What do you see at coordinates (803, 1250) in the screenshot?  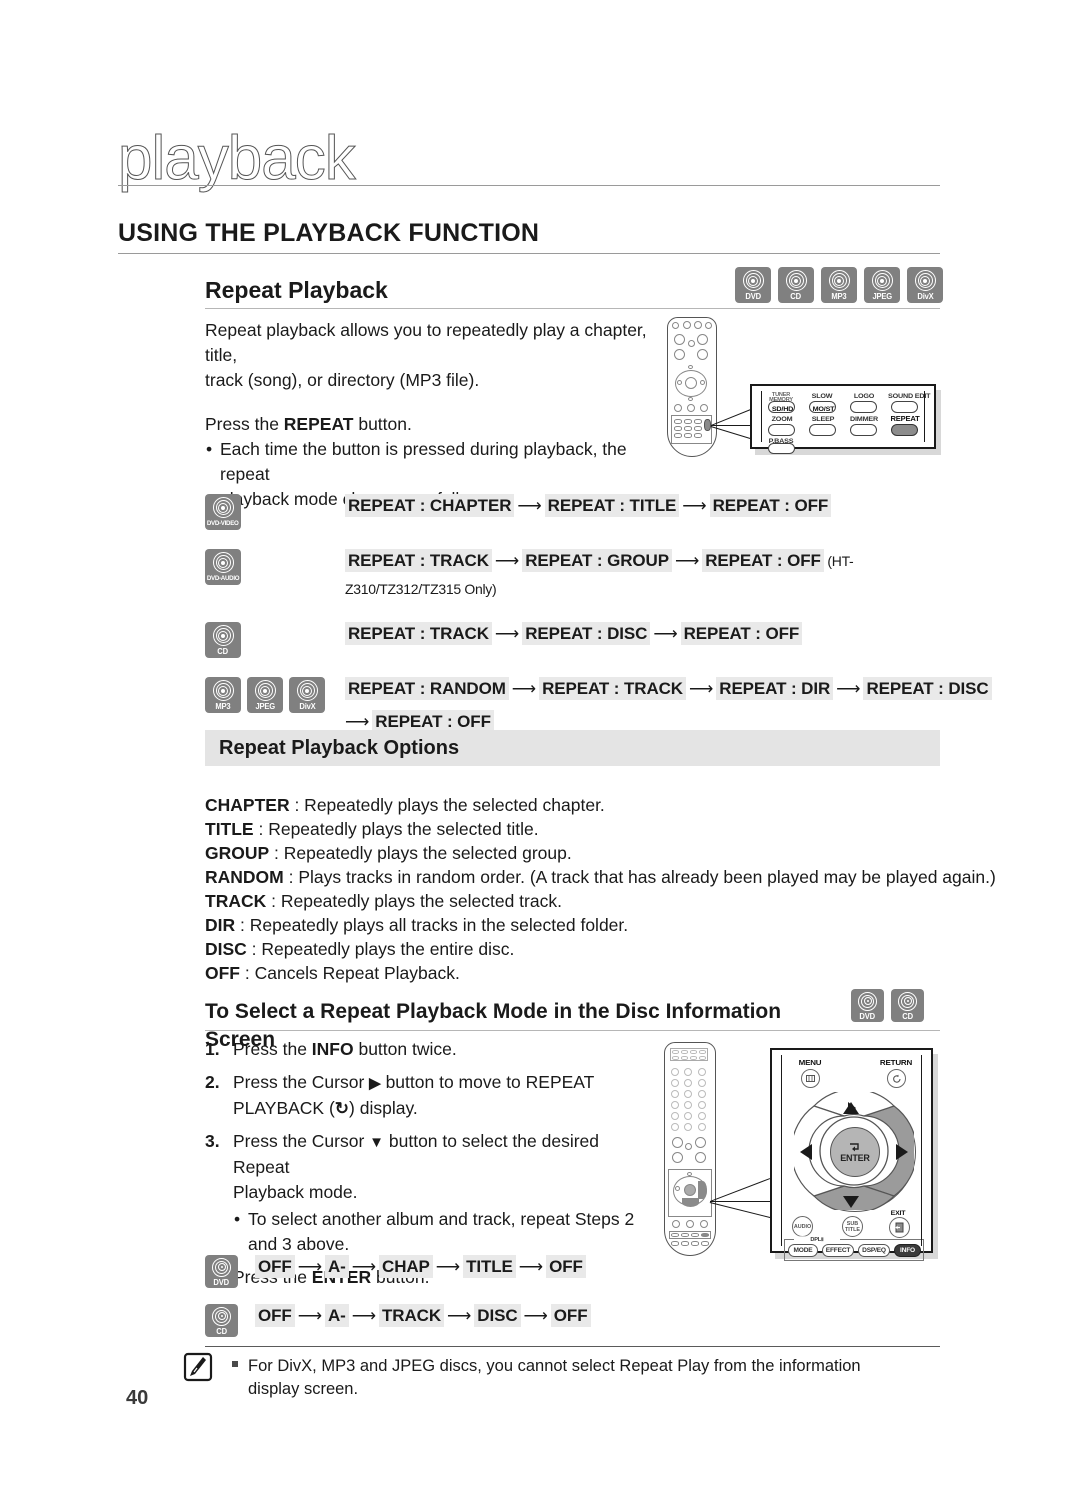 I see `mode-button: MODE` at bounding box center [803, 1250].